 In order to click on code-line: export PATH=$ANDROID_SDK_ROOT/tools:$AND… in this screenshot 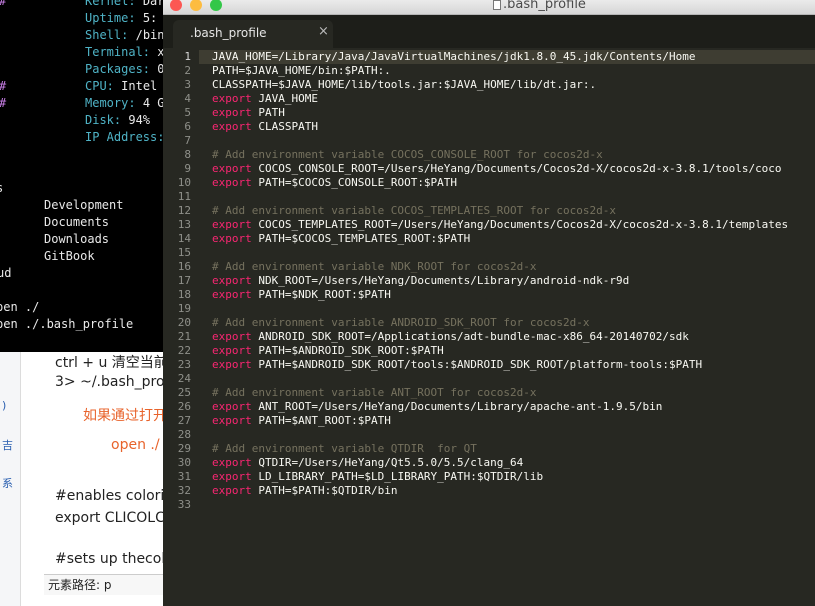, I will do `click(457, 365)`.